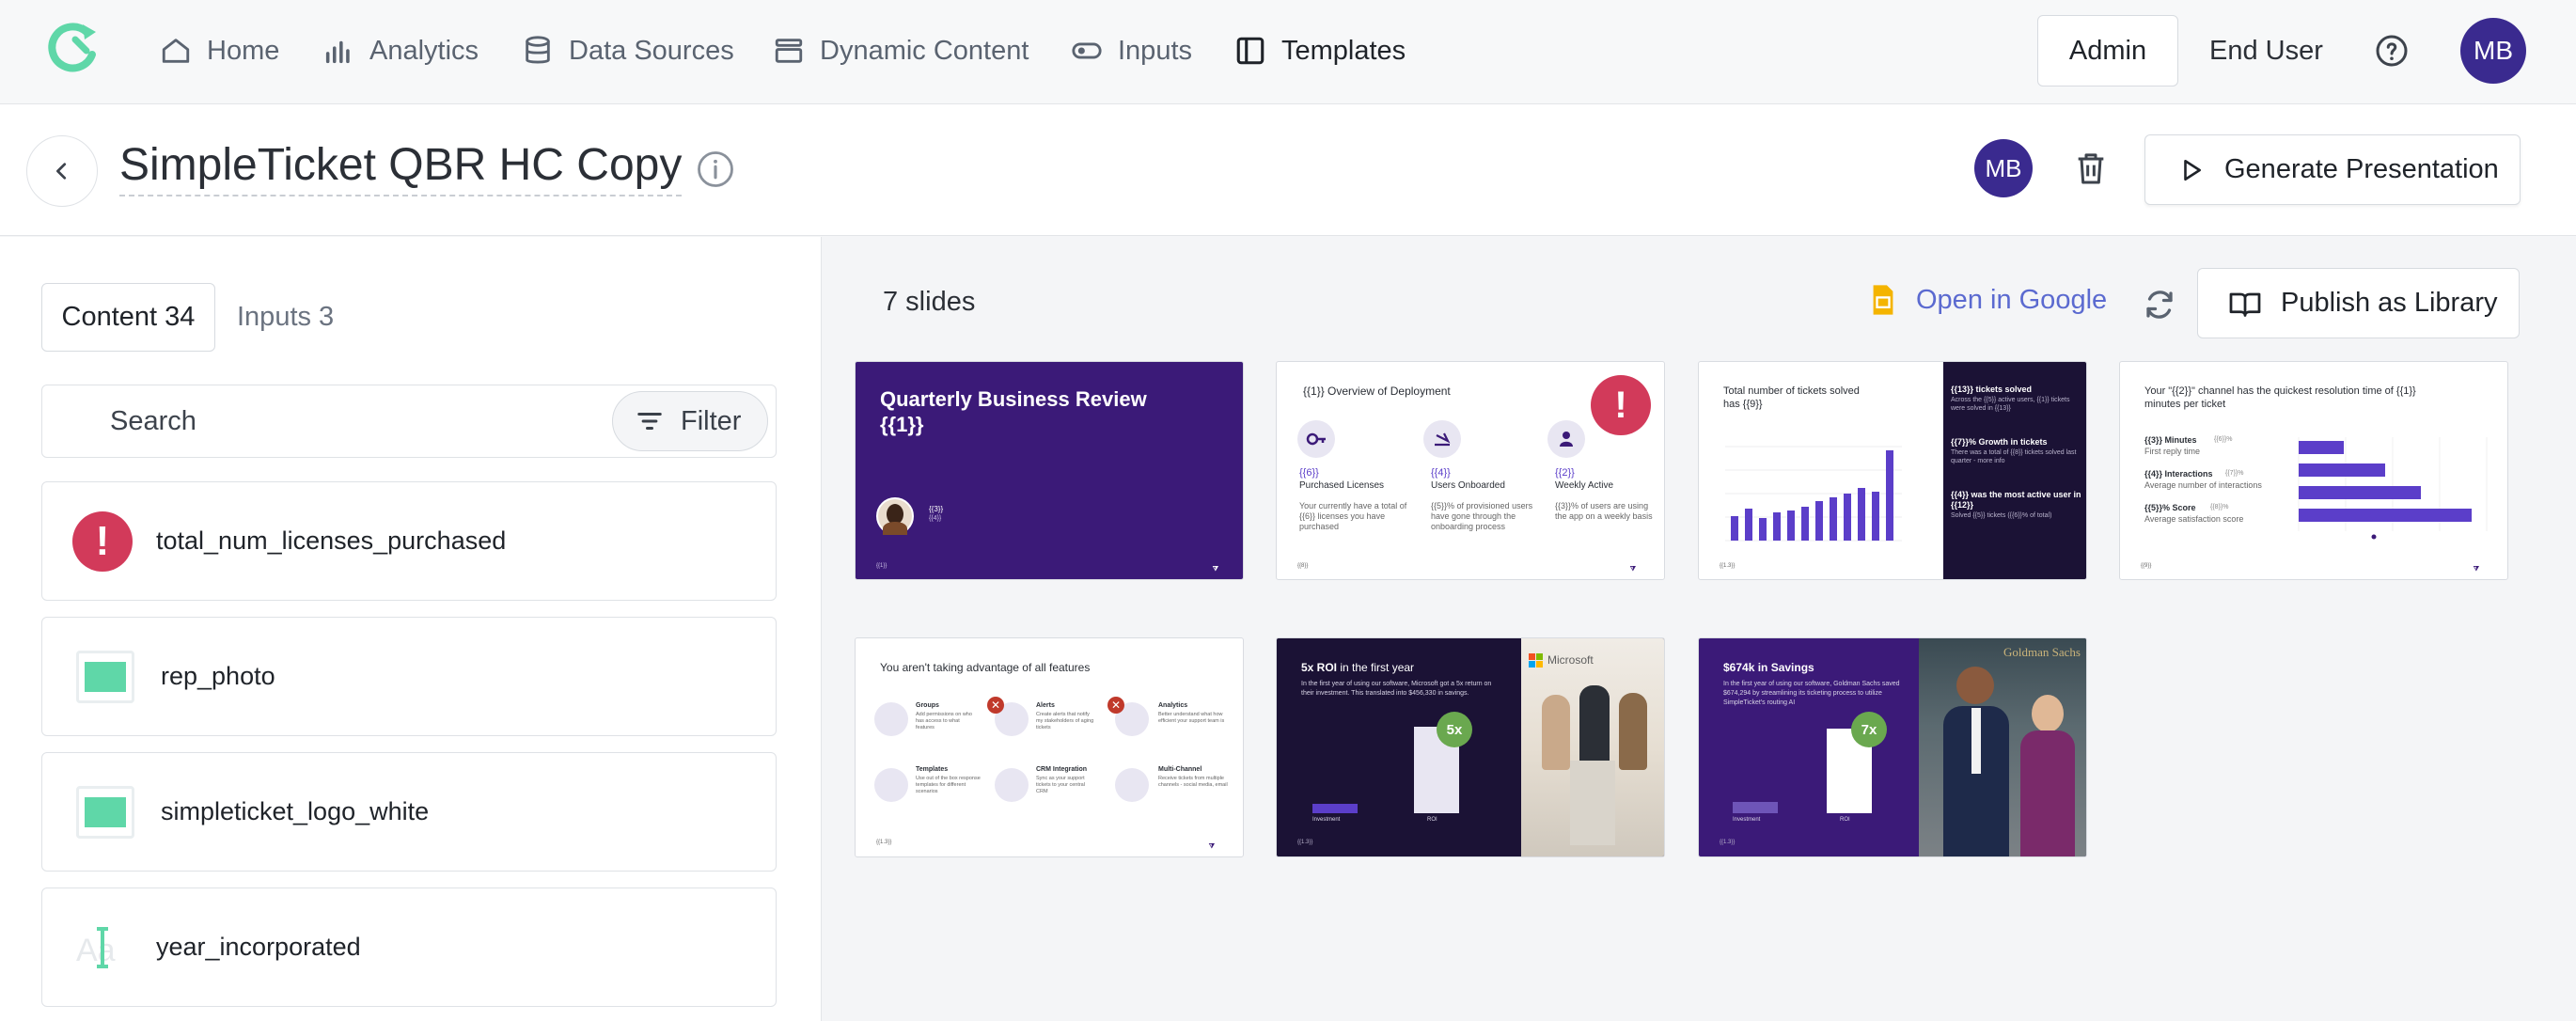 This screenshot has height=1021, width=2576. I want to click on end-user-toggle-button: End User, so click(2266, 50).